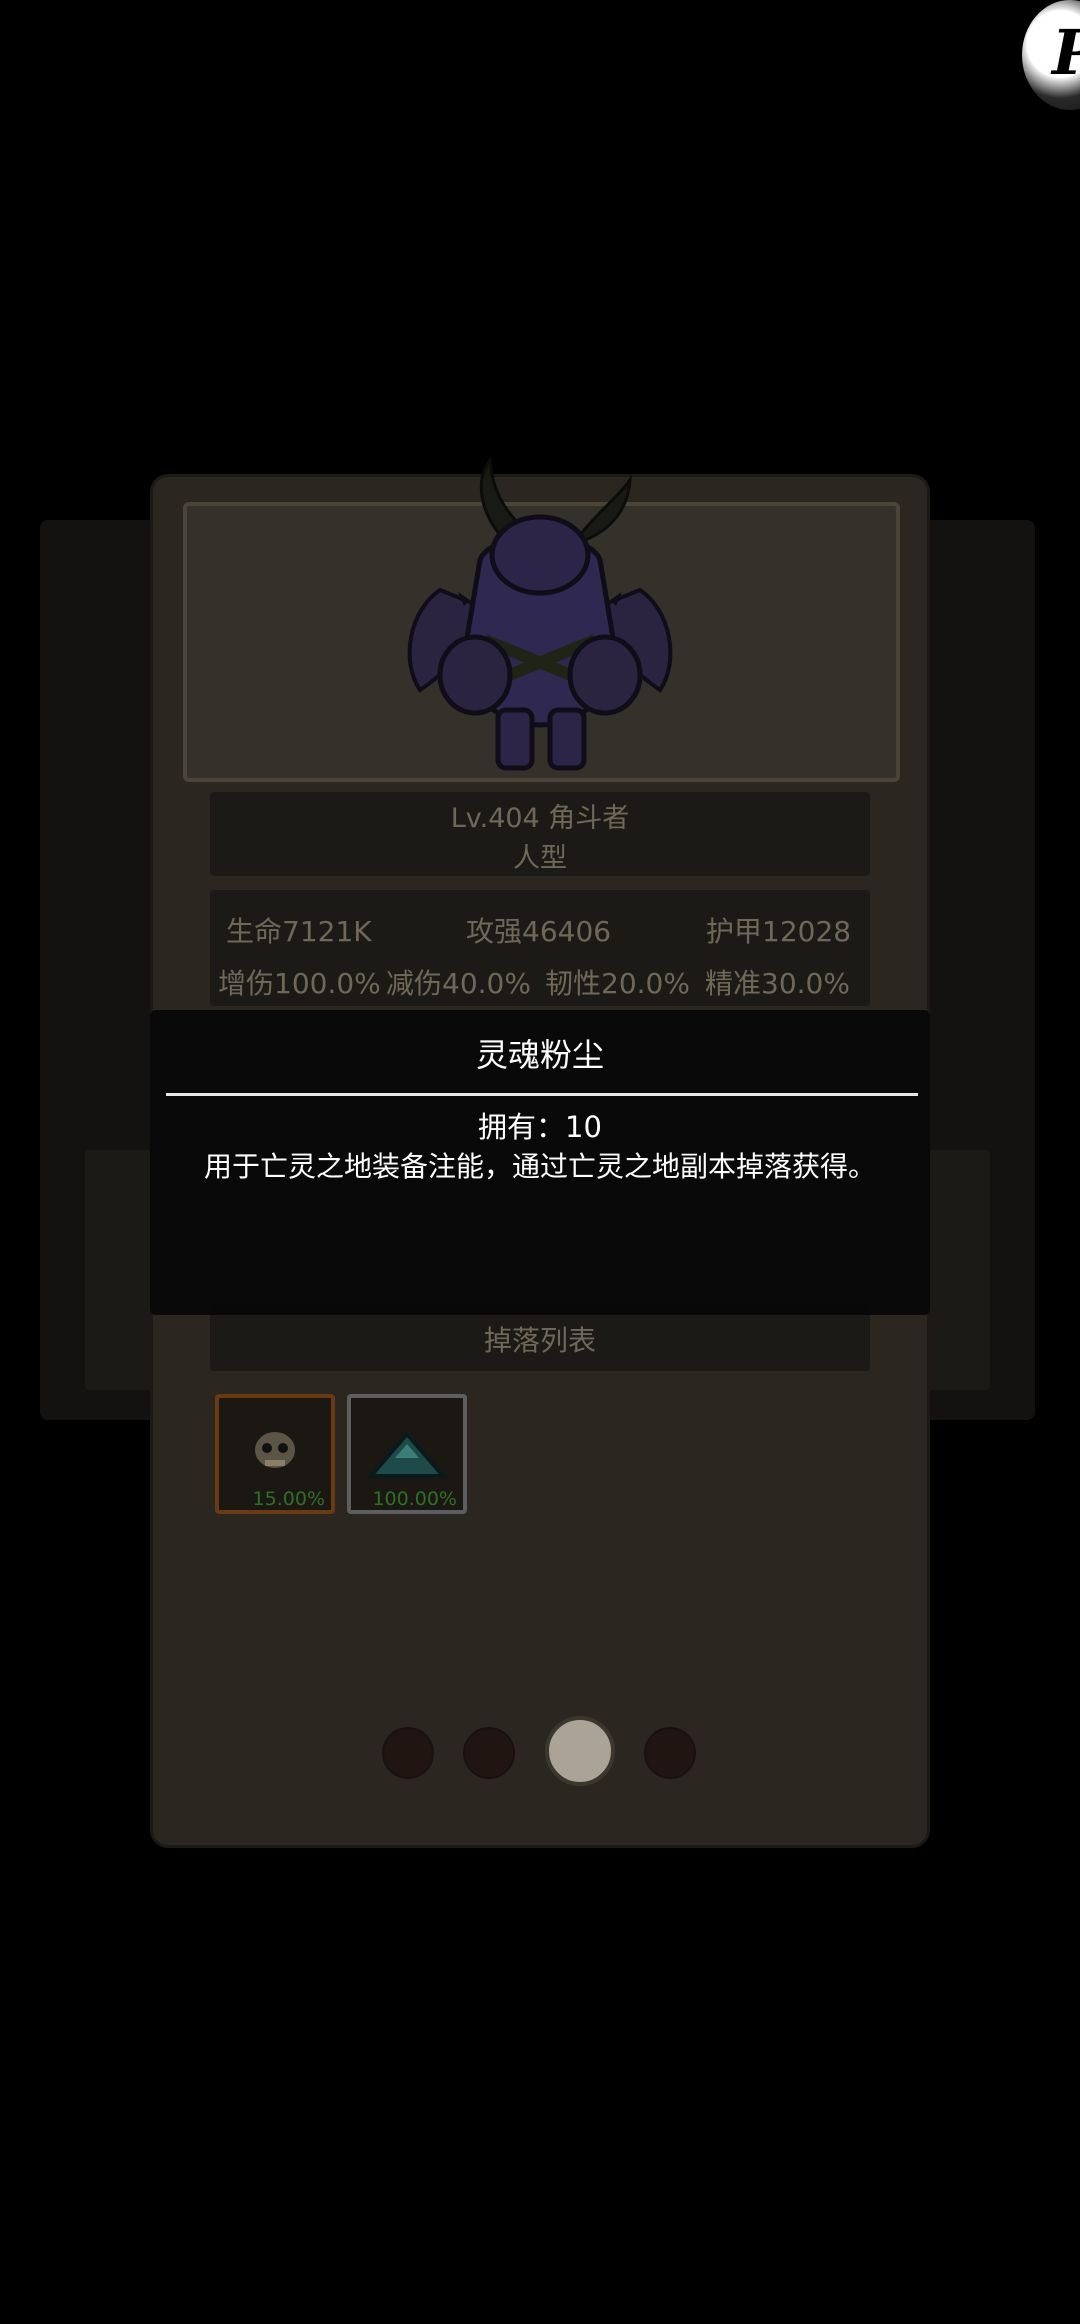 The image size is (1080, 2324). What do you see at coordinates (539, 1055) in the screenshot?
I see `tooltip-title: 灵魂粉尘` at bounding box center [539, 1055].